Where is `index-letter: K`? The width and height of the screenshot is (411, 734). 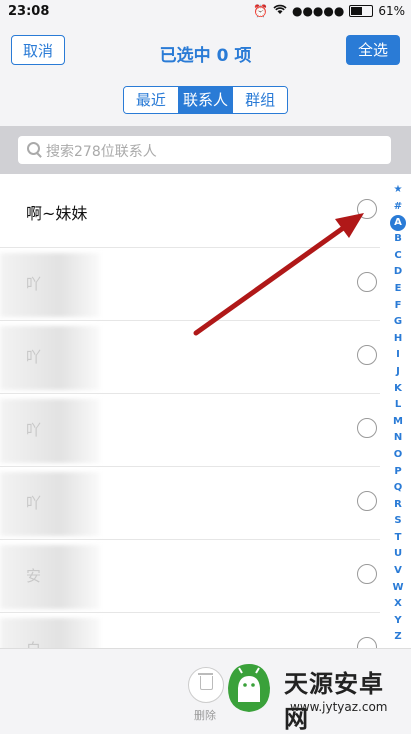
index-letter: K is located at coordinates (398, 389).